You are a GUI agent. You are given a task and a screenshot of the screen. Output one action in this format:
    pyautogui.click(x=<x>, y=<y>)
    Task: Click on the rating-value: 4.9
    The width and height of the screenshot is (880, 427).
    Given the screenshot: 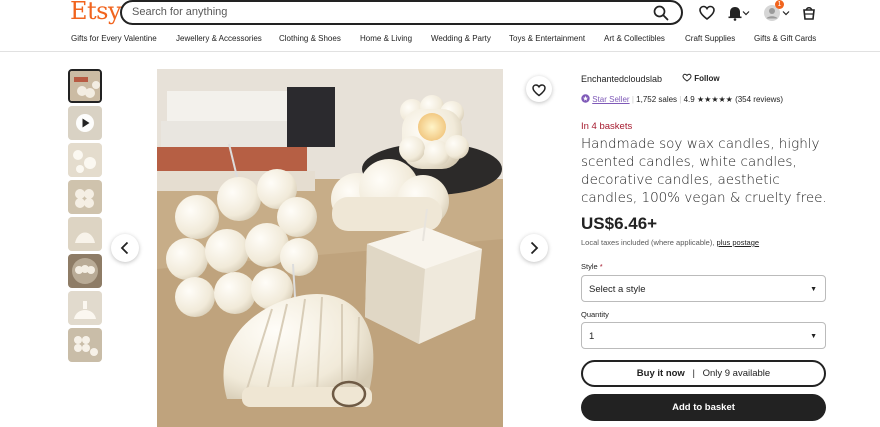 What is the action you would take?
    pyautogui.click(x=689, y=99)
    